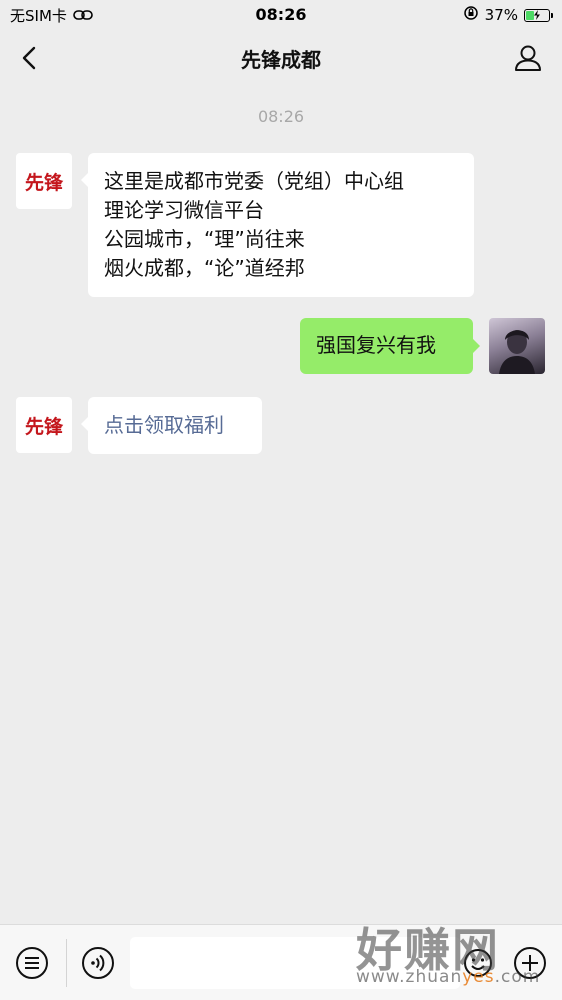 This screenshot has width=562, height=1000. I want to click on message-timestamp: 08:26, so click(281, 116).